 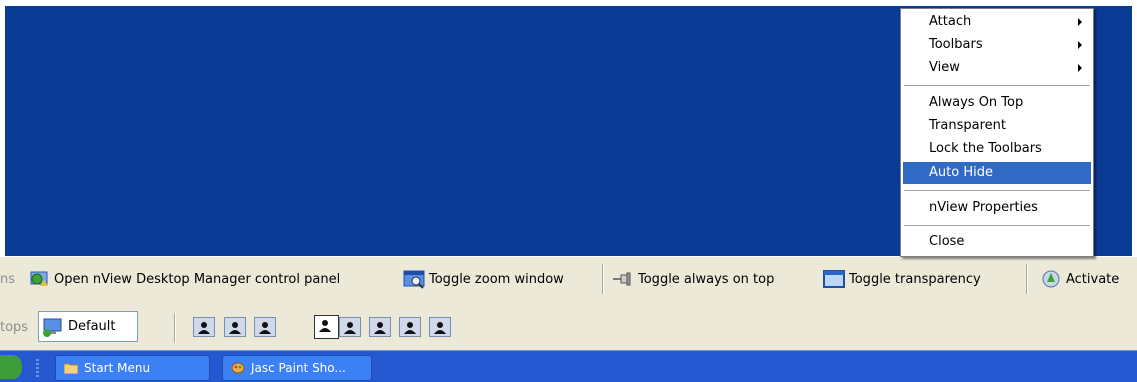 I want to click on button-label: Default, so click(x=92, y=326).